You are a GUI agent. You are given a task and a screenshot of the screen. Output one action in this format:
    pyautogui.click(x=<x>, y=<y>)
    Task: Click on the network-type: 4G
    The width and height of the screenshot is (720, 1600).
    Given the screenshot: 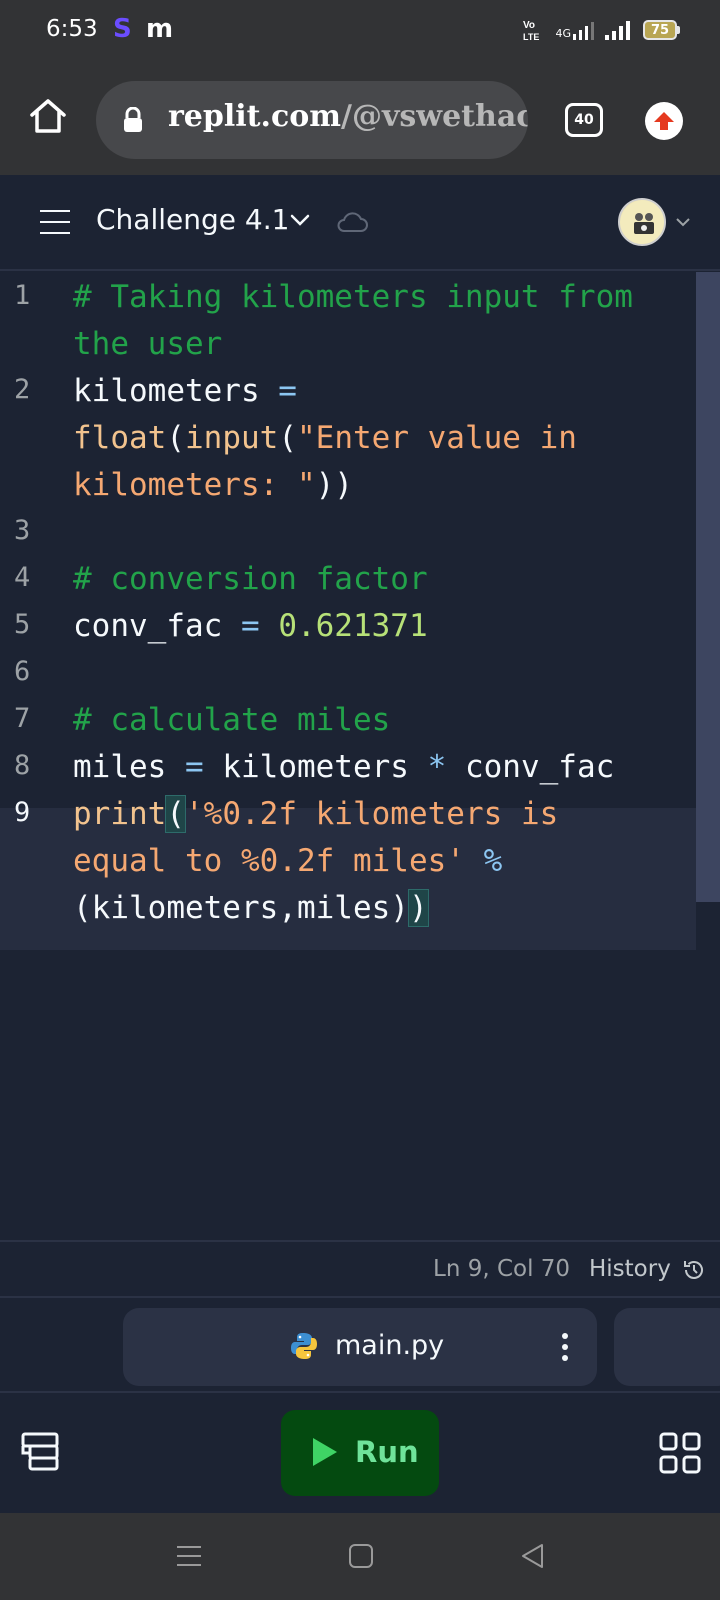 What is the action you would take?
    pyautogui.click(x=575, y=30)
    